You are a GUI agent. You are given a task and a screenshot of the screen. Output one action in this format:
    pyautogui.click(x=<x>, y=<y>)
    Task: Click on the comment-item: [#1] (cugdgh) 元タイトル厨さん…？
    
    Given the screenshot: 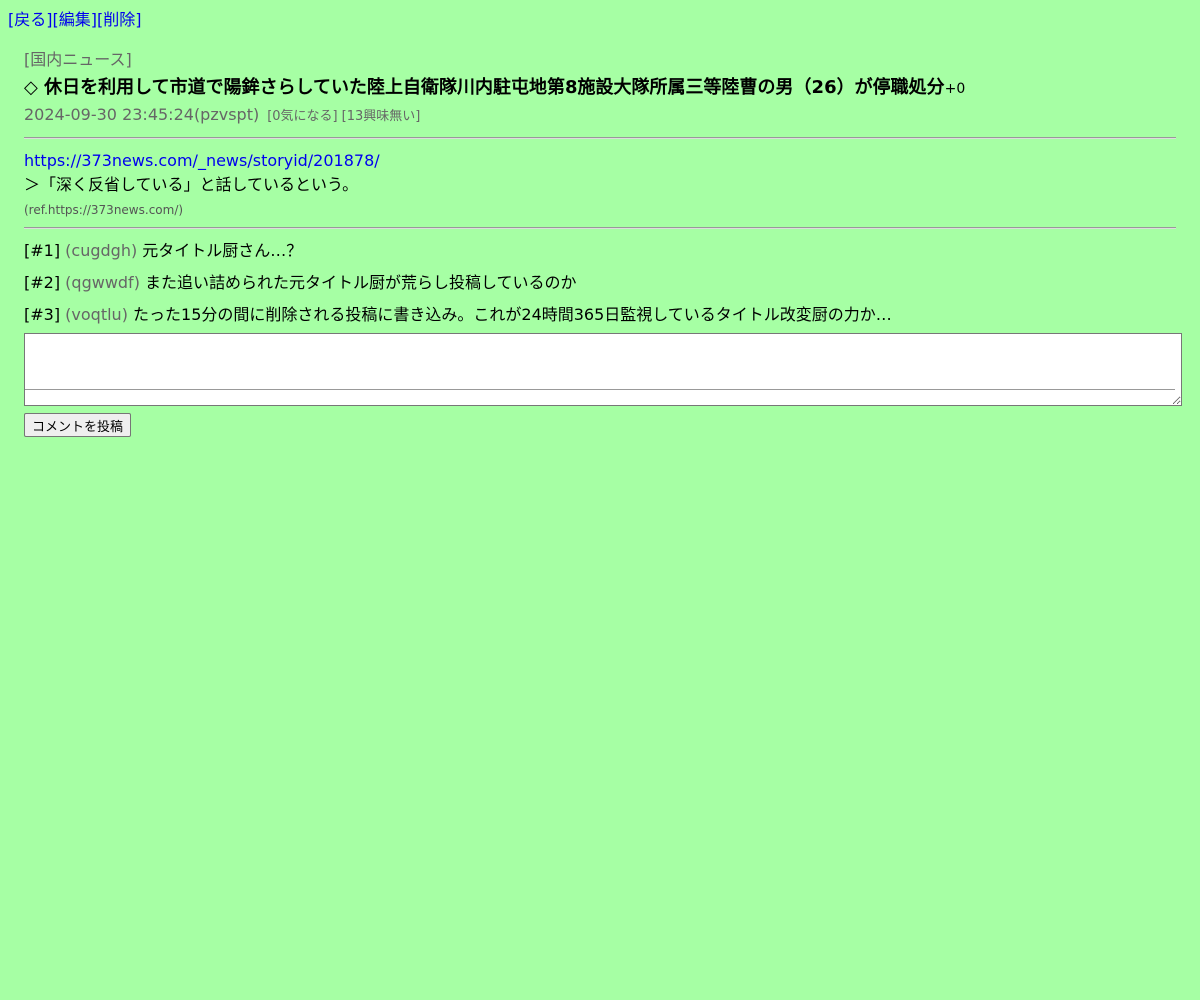 What is the action you would take?
    pyautogui.click(x=600, y=255)
    